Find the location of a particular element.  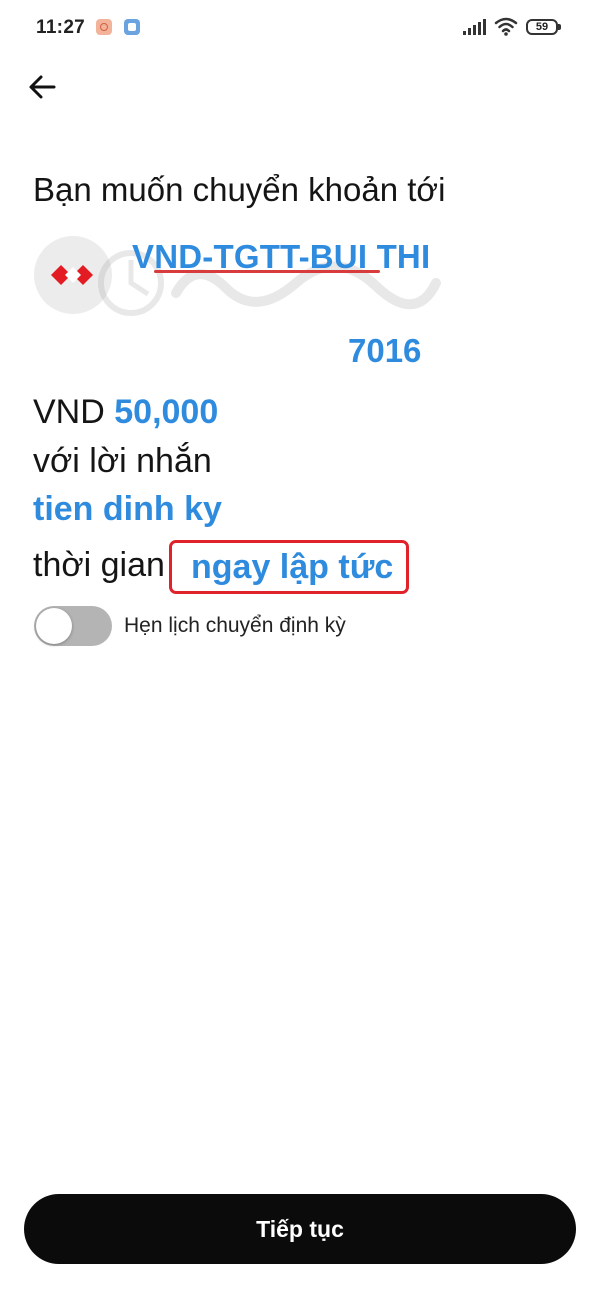

time-value: ngay lập tức is located at coordinates (292, 567).